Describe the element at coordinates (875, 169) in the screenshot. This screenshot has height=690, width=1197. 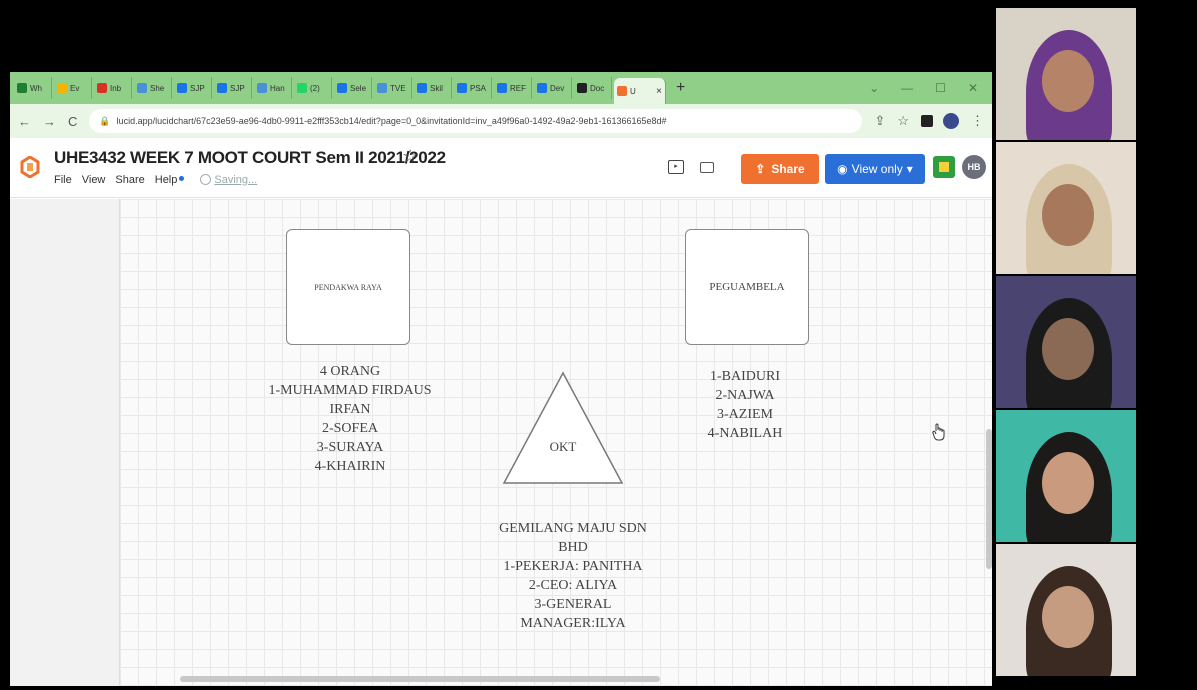
I see `view-only-button: ◉ View only ▾` at that location.